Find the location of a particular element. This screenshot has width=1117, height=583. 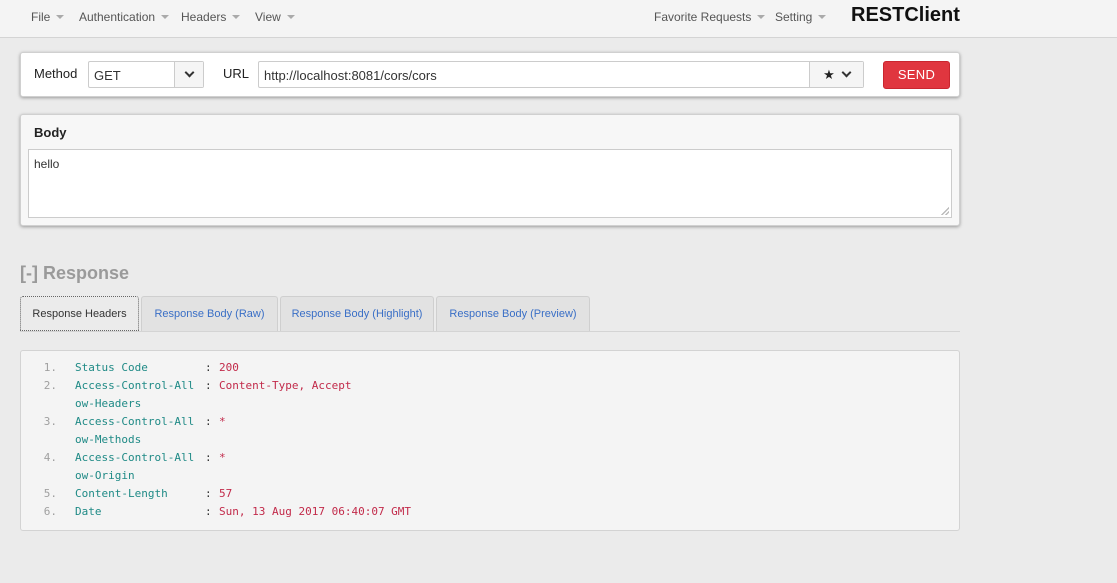

menu-authentication-label: Authentication is located at coordinates (117, 17).